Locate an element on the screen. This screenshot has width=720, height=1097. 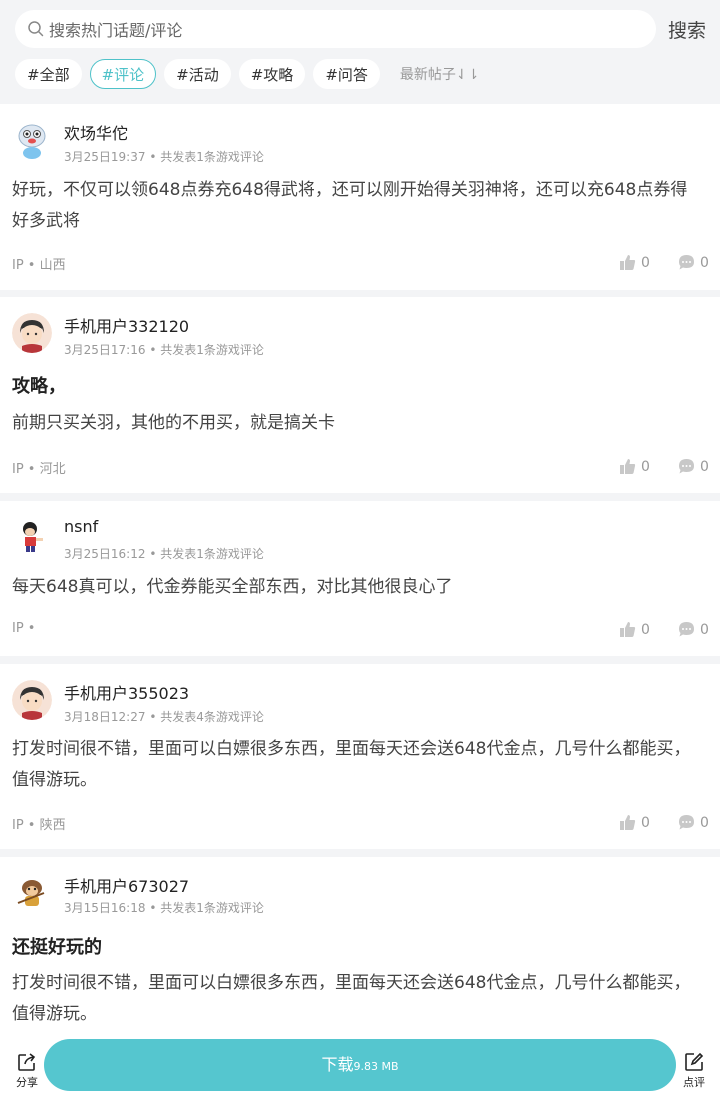
tag-activity: #活动 is located at coordinates (197, 74).